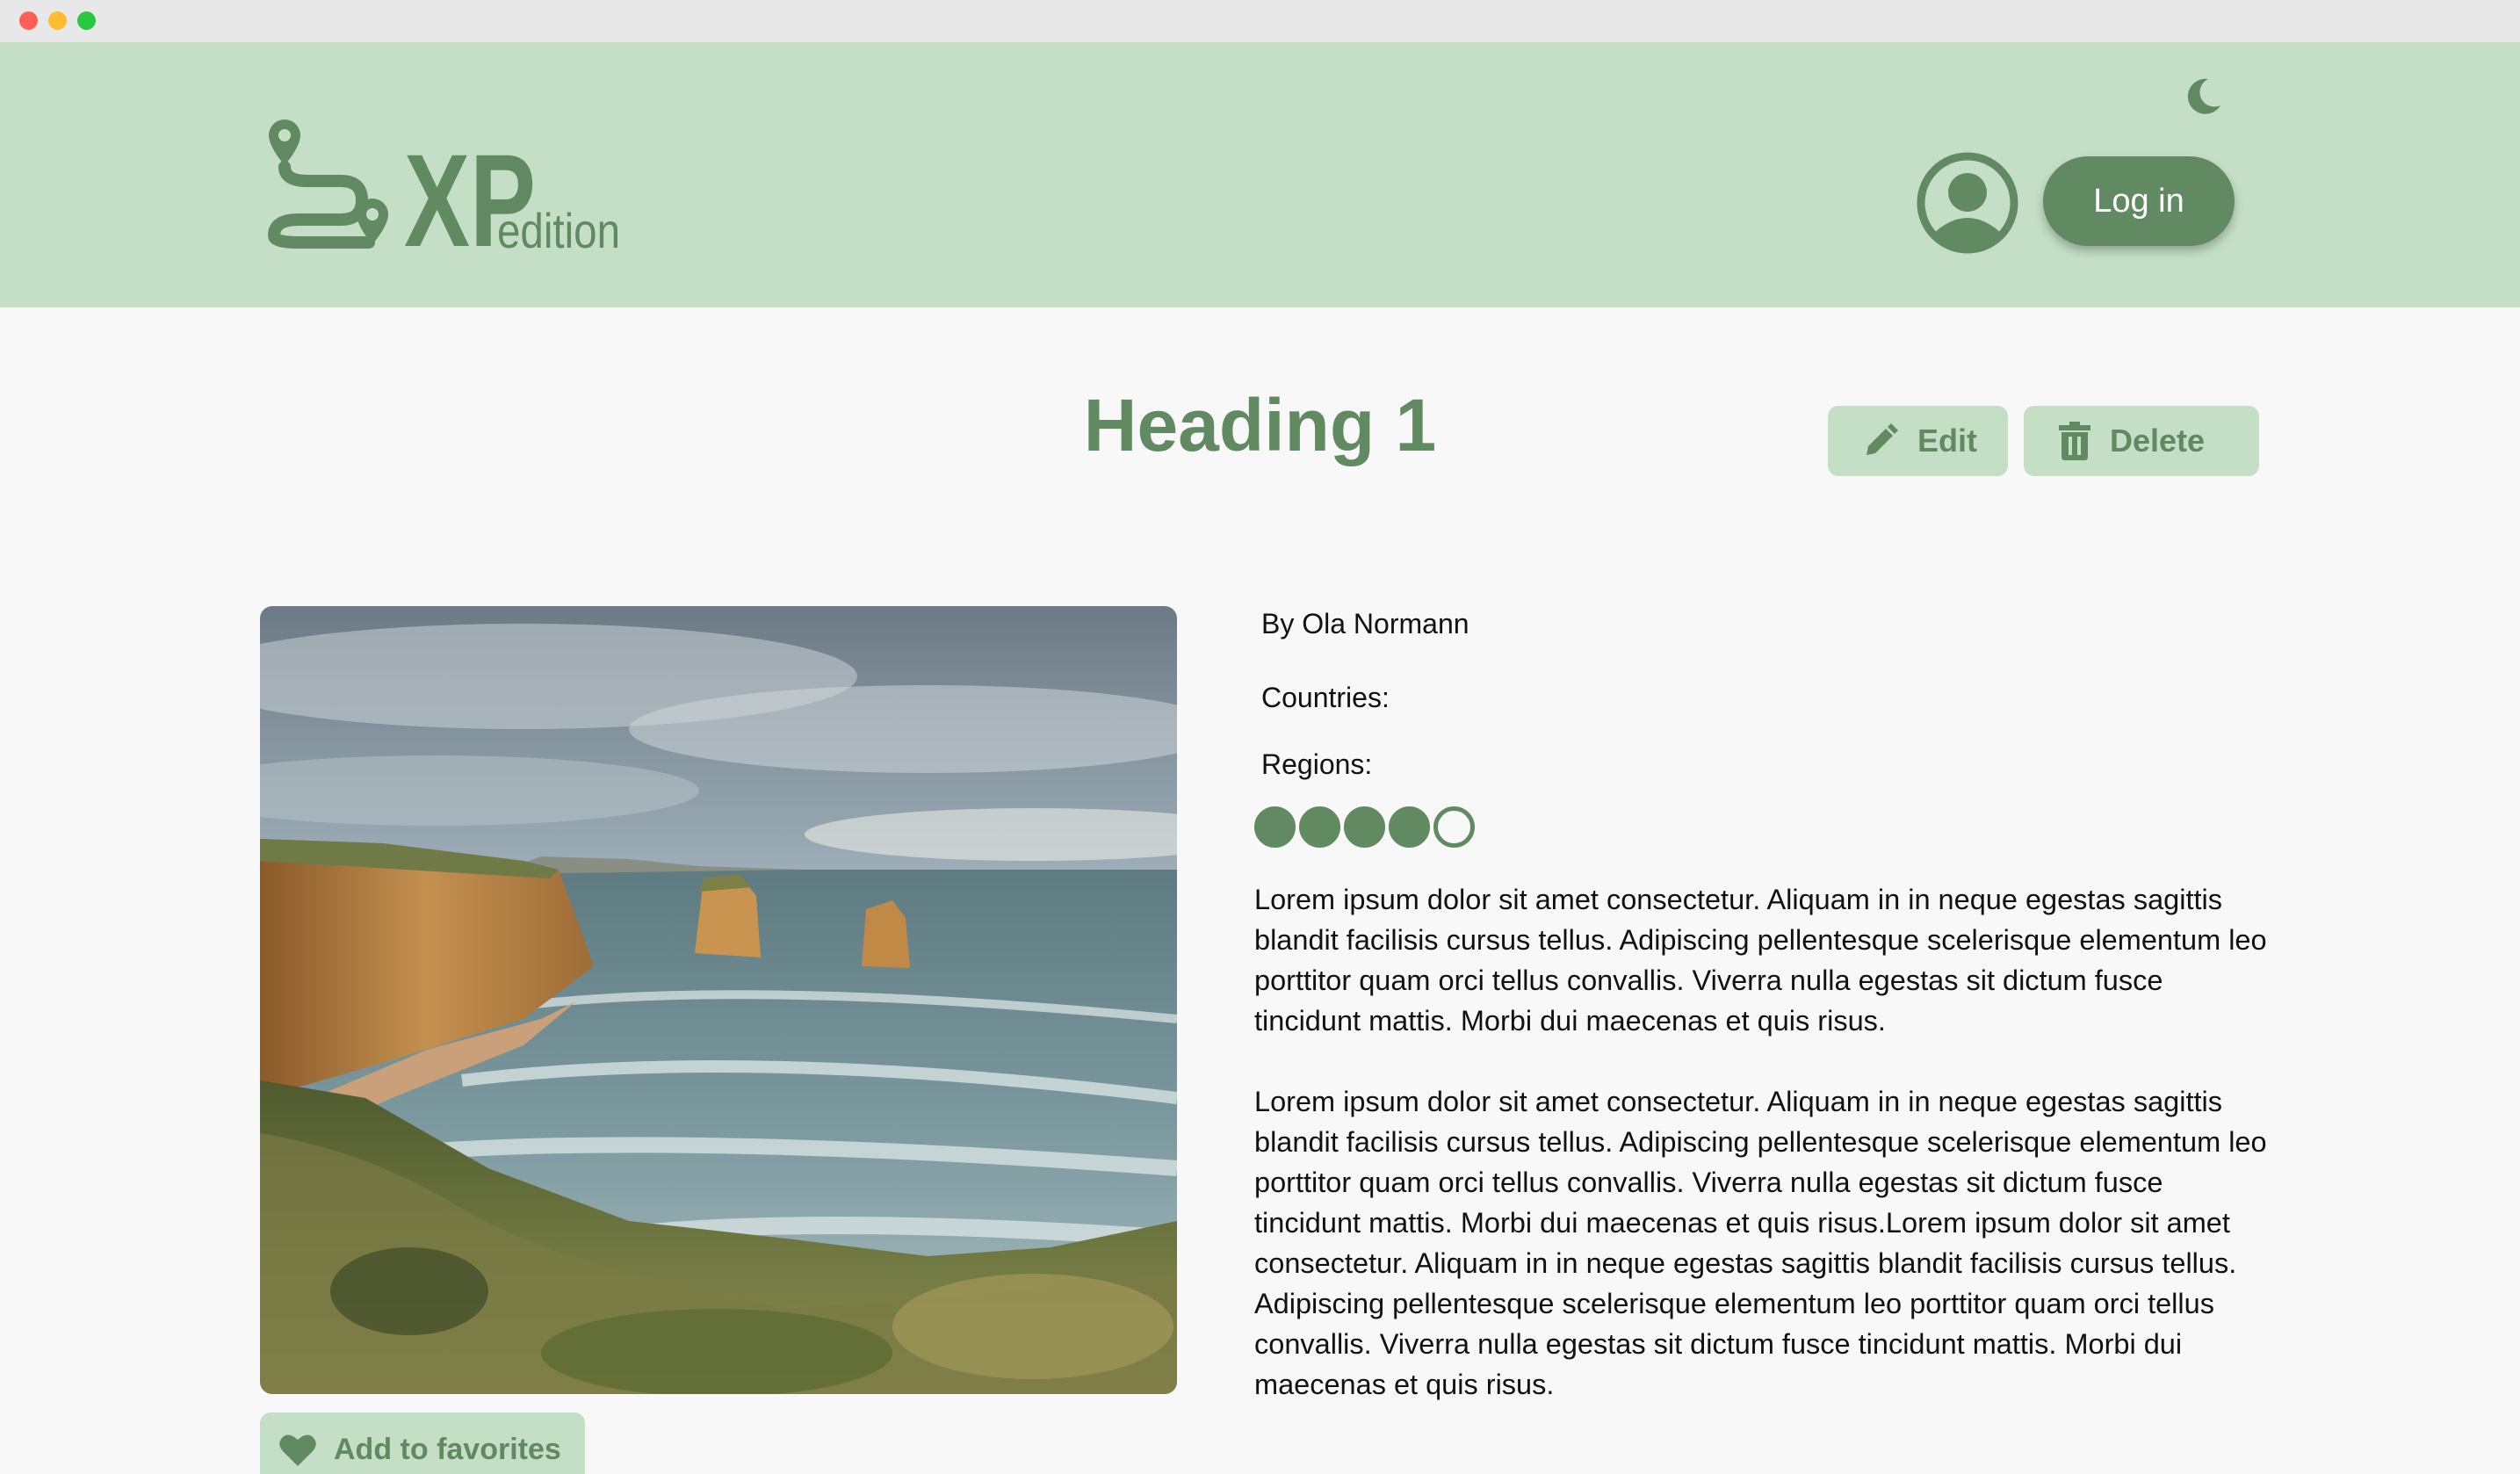 This screenshot has width=2520, height=1474. I want to click on delete-button: Delete, so click(2141, 441).